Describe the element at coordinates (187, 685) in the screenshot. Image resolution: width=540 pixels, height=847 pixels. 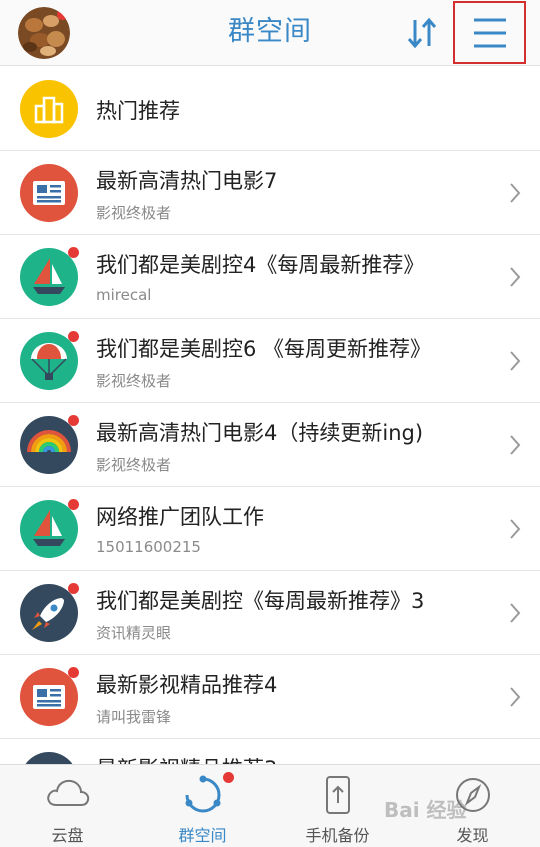
I see `group-title: 最新影视精品推荐4` at that location.